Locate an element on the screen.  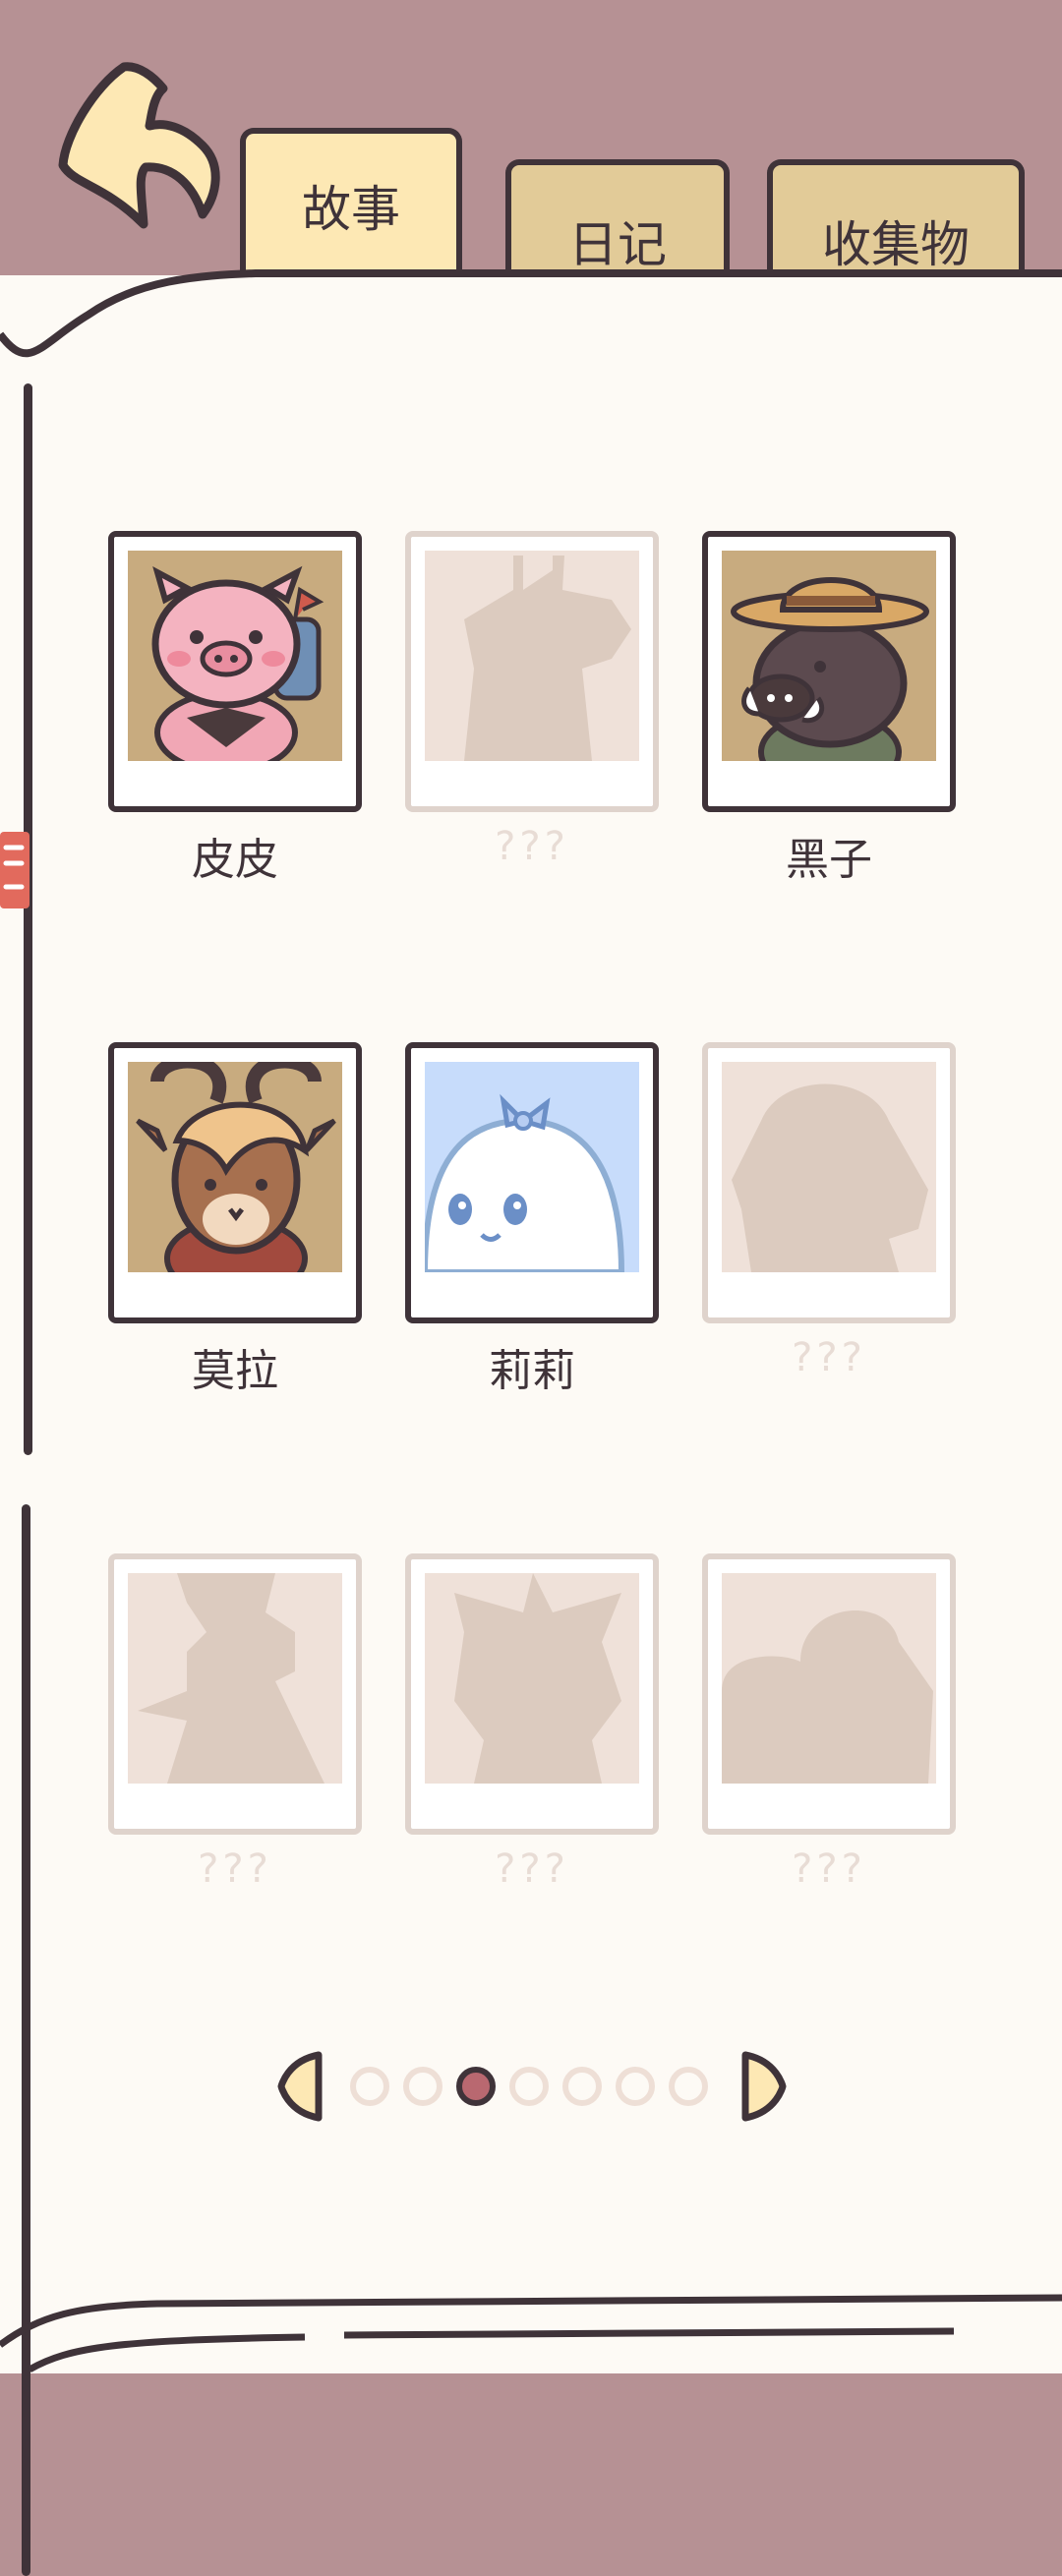
tab-diary: 日记 is located at coordinates (617, 218).